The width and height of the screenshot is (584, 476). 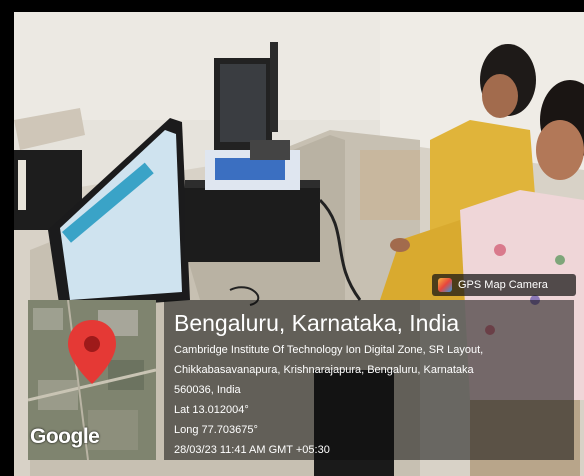 I want to click on gps-map-camera-badge: GPS Map Camera, so click(x=504, y=285).